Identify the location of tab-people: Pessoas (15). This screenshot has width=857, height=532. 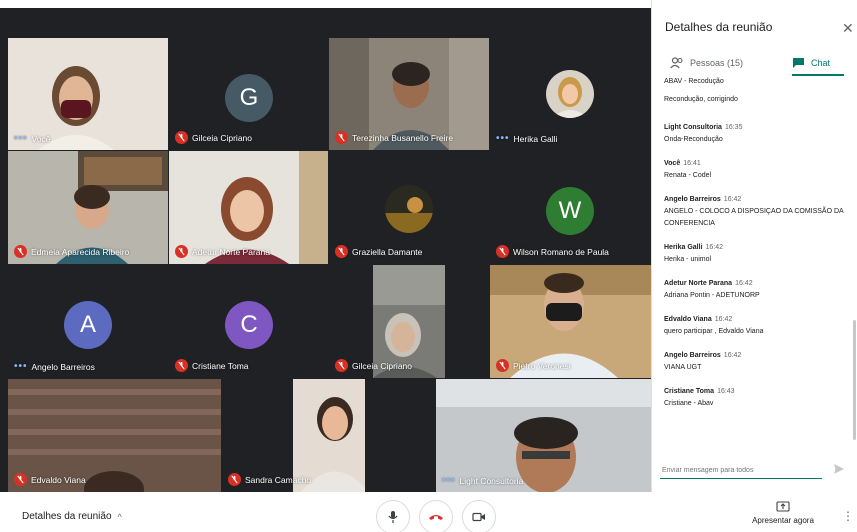
(710, 63).